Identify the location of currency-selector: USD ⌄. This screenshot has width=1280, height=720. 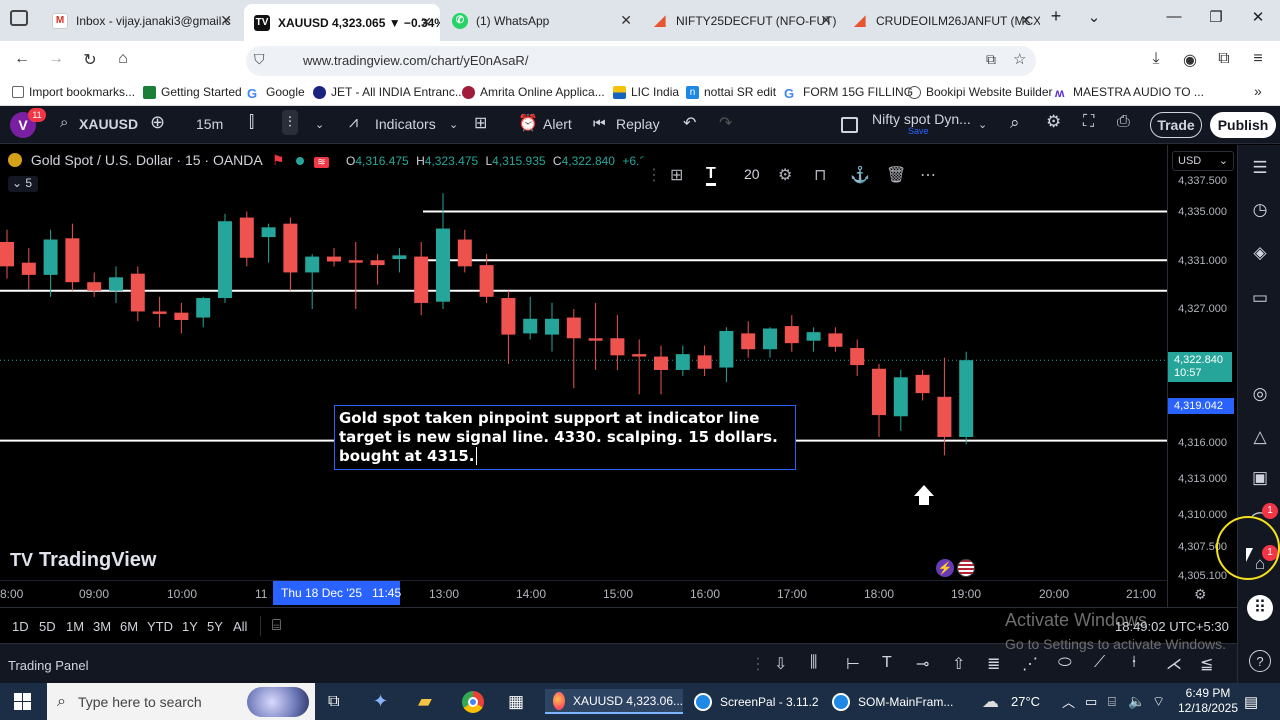
(1203, 161).